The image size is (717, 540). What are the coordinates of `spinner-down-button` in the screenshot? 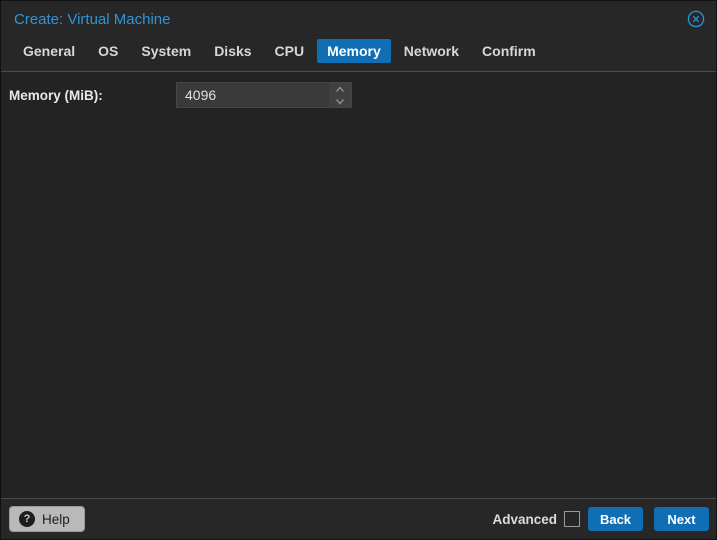 It's located at (340, 101).